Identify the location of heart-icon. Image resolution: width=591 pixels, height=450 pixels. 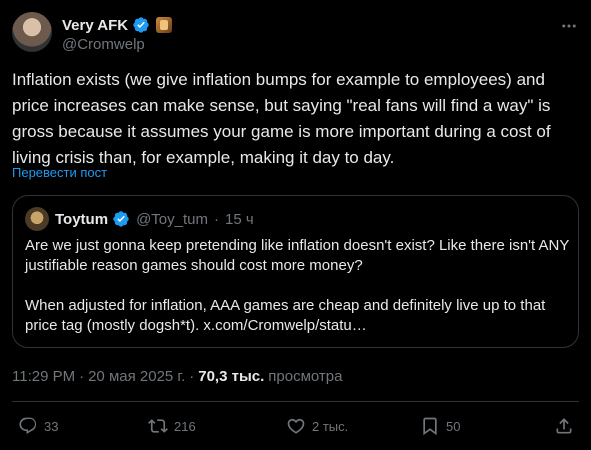
(296, 426).